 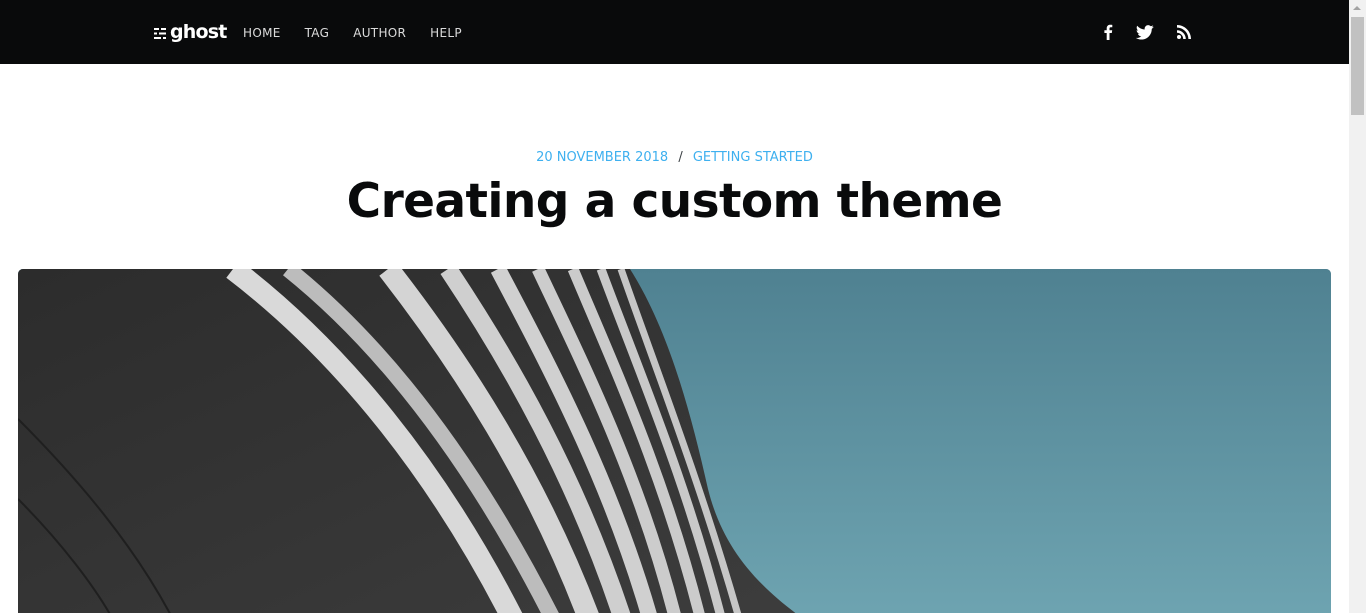 What do you see at coordinates (1357, 66) in the screenshot?
I see `scrollbar-thumb` at bounding box center [1357, 66].